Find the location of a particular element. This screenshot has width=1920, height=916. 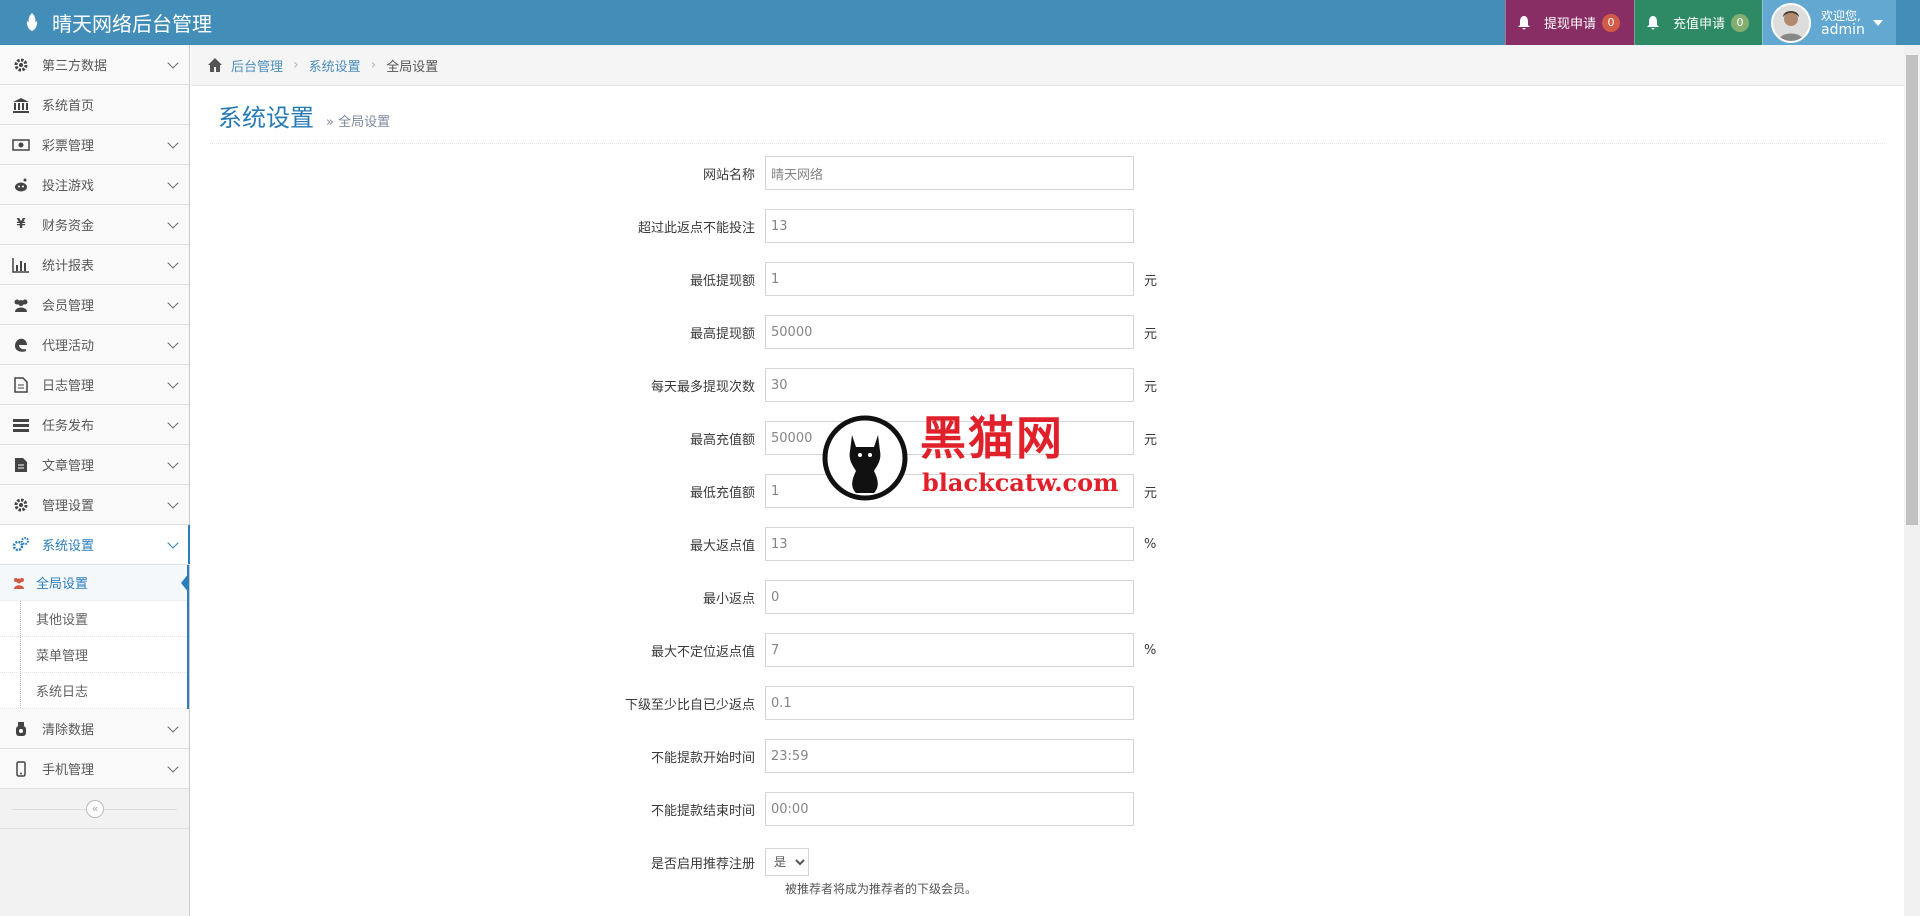

sidebar-item-third-party-data: 第三方数据 is located at coordinates (94, 65).